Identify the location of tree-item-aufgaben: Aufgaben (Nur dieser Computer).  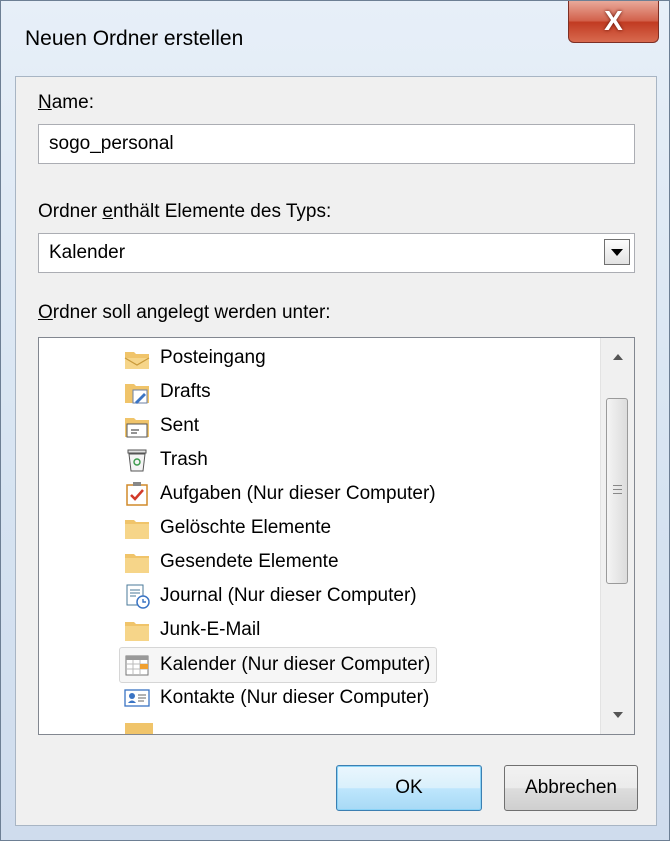
(279, 494).